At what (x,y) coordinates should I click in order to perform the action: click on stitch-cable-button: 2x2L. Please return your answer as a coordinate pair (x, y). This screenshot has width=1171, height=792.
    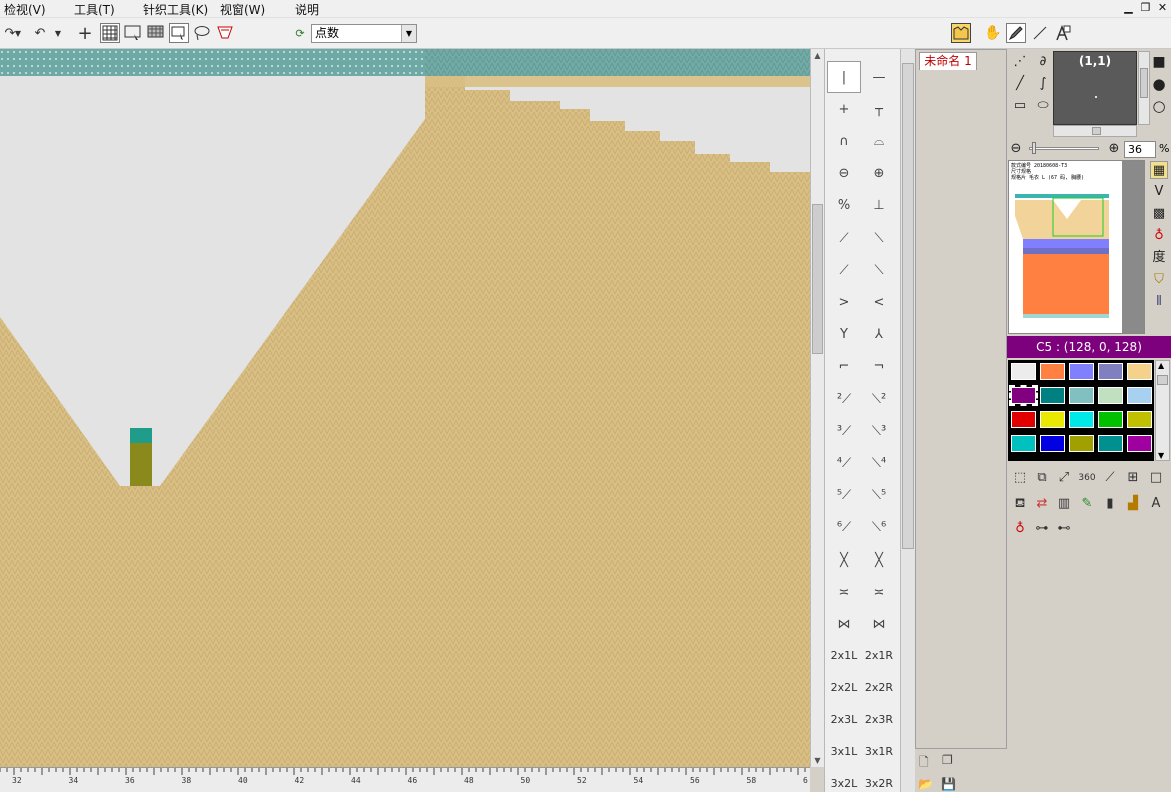
    Looking at the image, I should click on (844, 687).